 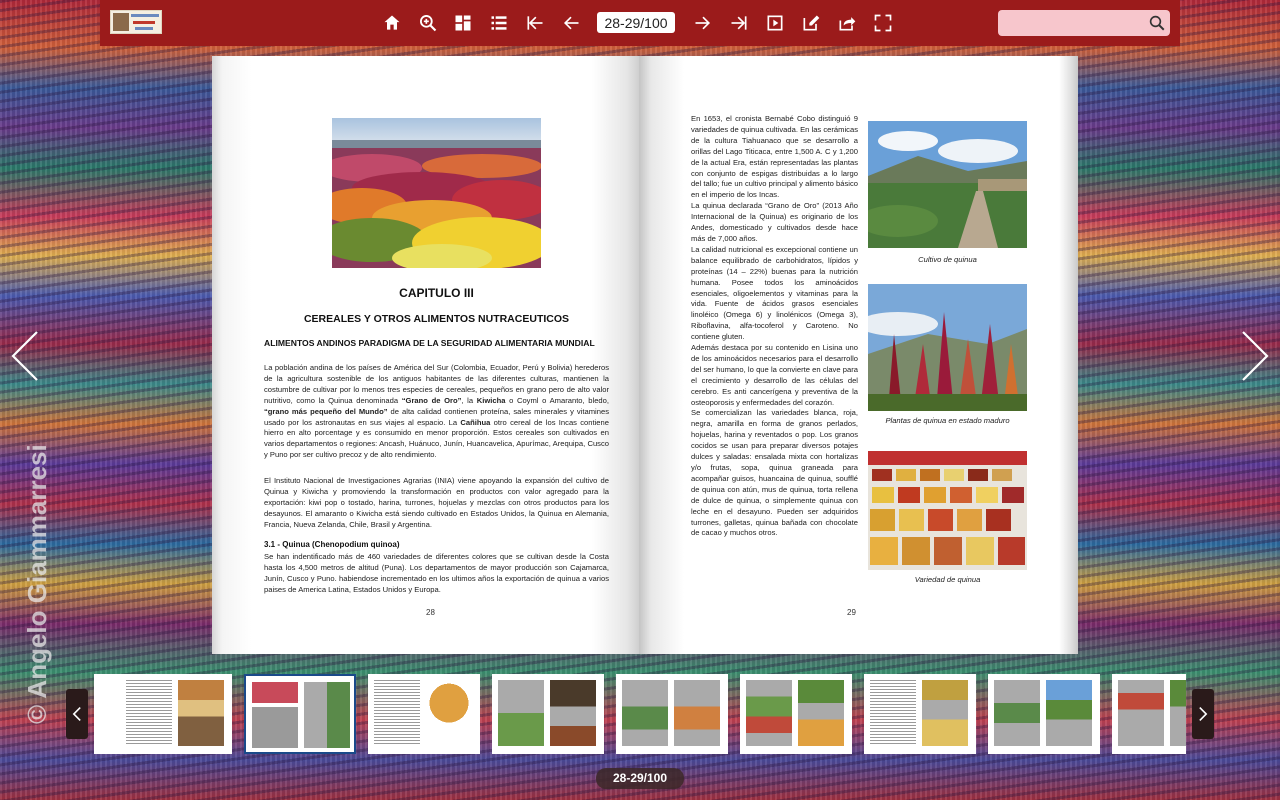 I want to click on zoom-in-icon, so click(x=428, y=23).